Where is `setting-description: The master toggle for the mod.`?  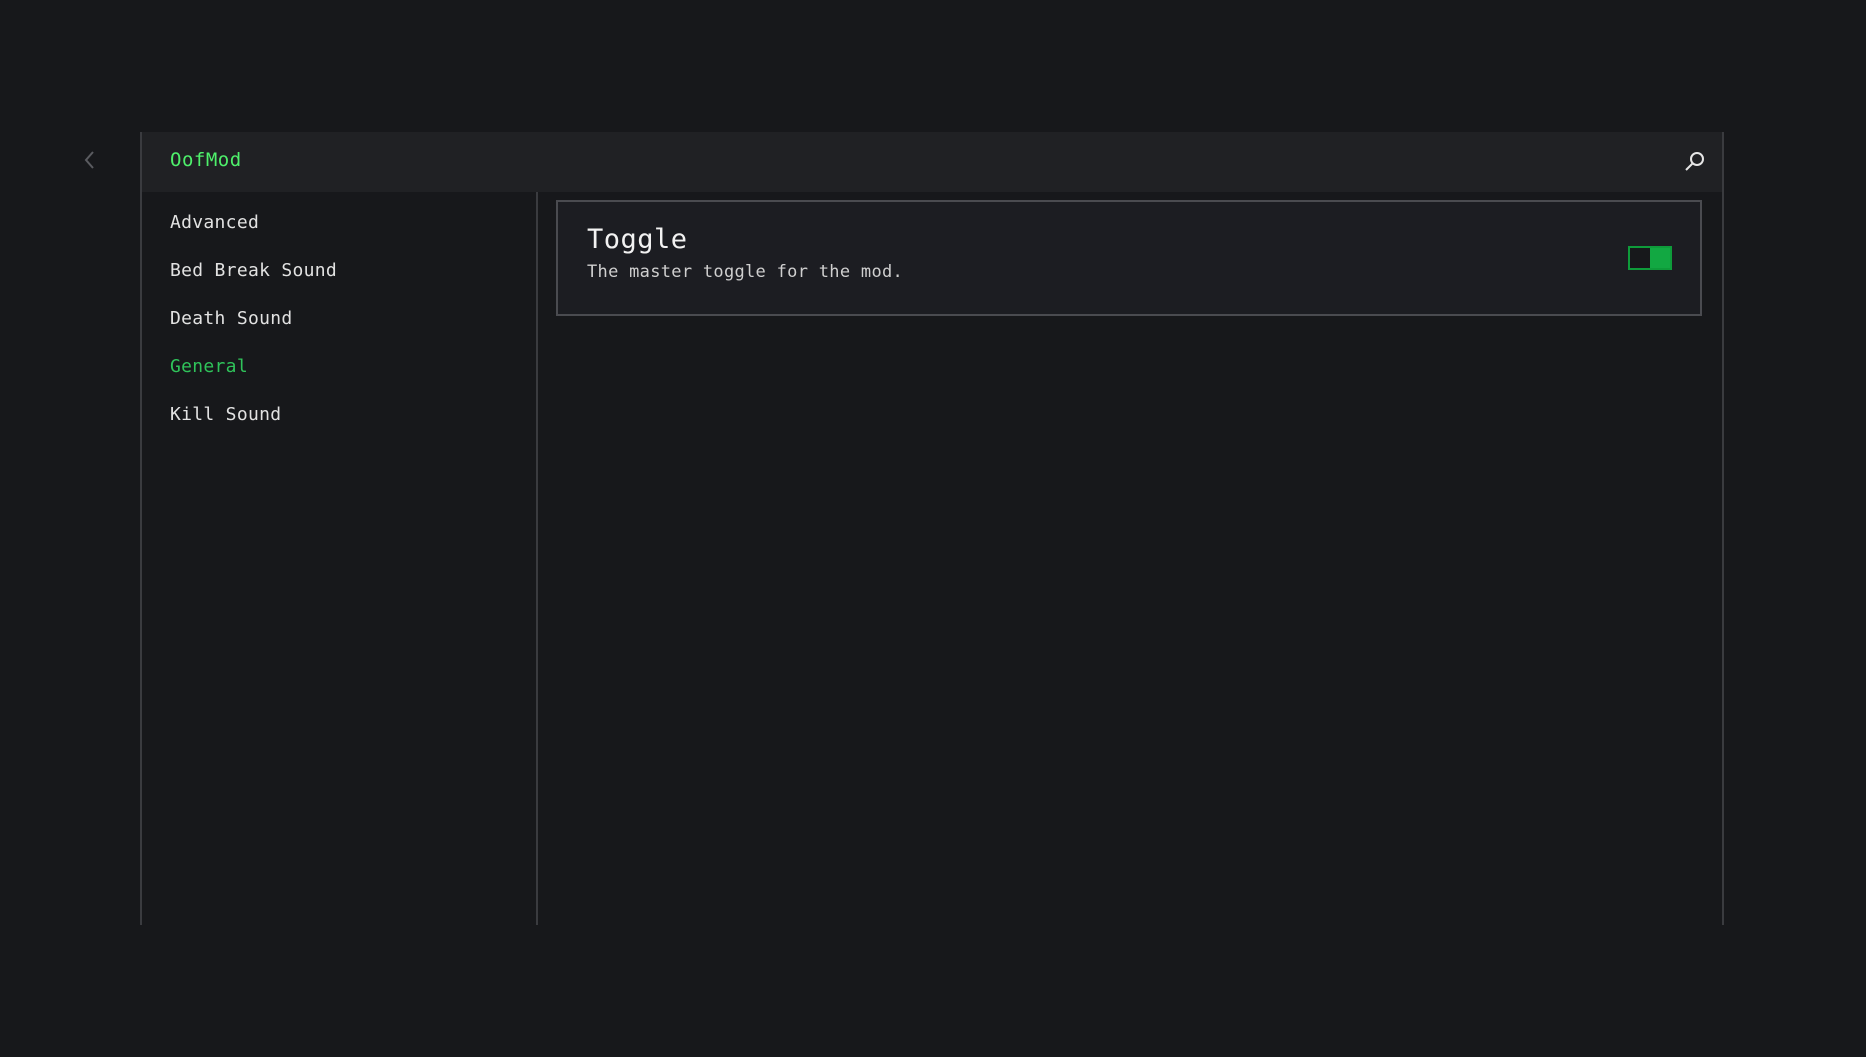
setting-description: The master toggle for the mod. is located at coordinates (745, 272).